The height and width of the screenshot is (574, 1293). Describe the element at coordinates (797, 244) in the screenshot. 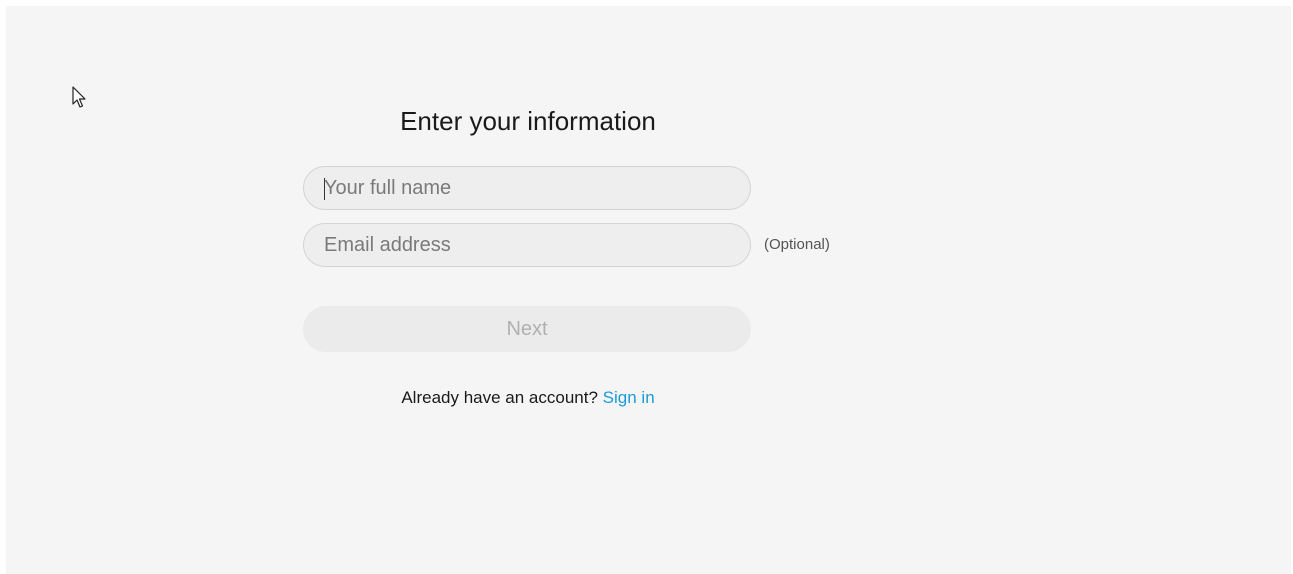

I see `optional-label: (Optional)` at that location.